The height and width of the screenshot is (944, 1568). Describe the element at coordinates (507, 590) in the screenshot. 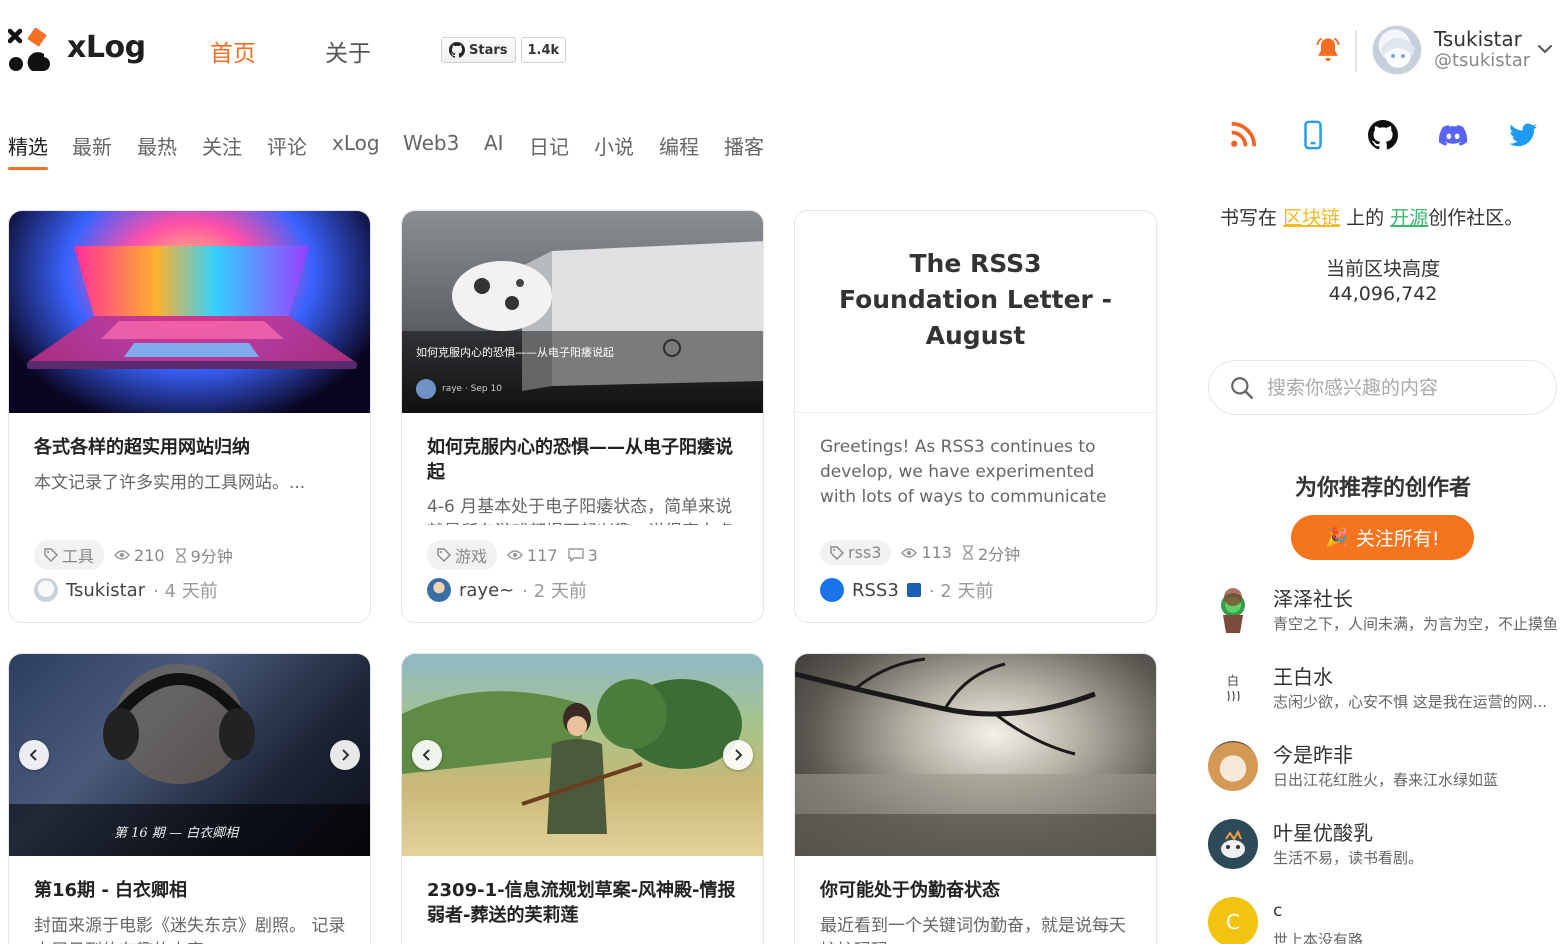

I see `post-author: raye~ · 2 天前` at that location.